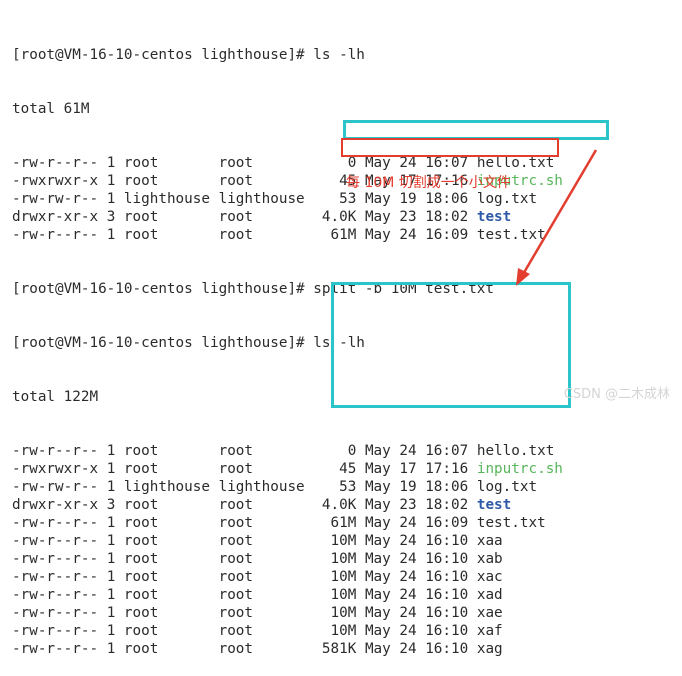 This screenshot has width=682, height=676. I want to click on file-name: xab, so click(489, 559).